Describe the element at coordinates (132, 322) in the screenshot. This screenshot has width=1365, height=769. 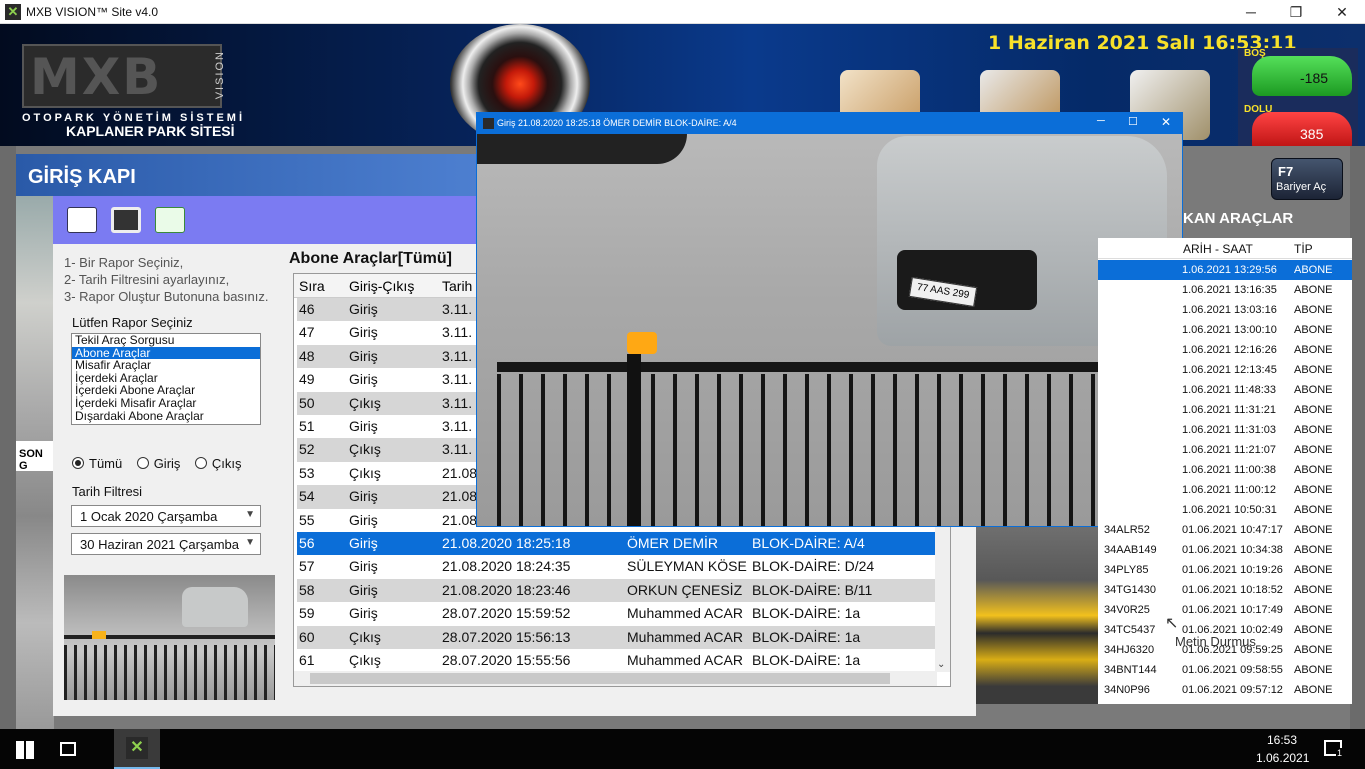
I see `report-select-label: Lütfen Rapor Seçiniz` at that location.